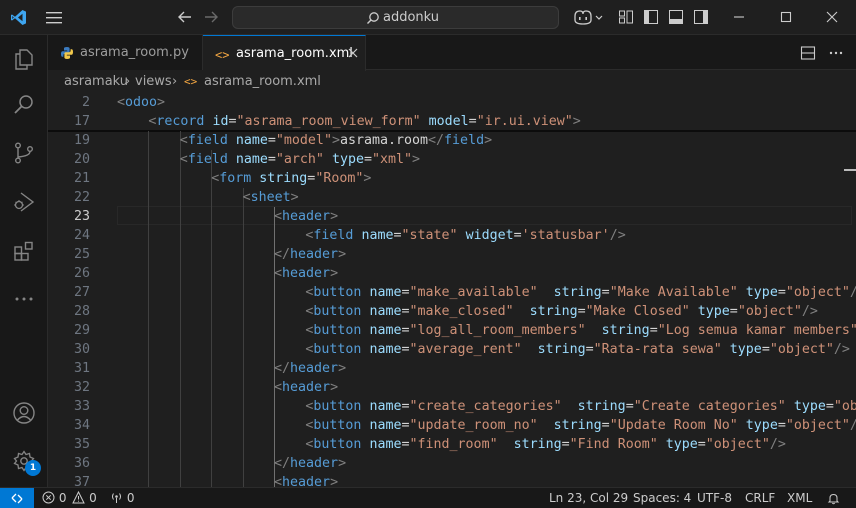  I want to click on search-icon, so click(24, 105).